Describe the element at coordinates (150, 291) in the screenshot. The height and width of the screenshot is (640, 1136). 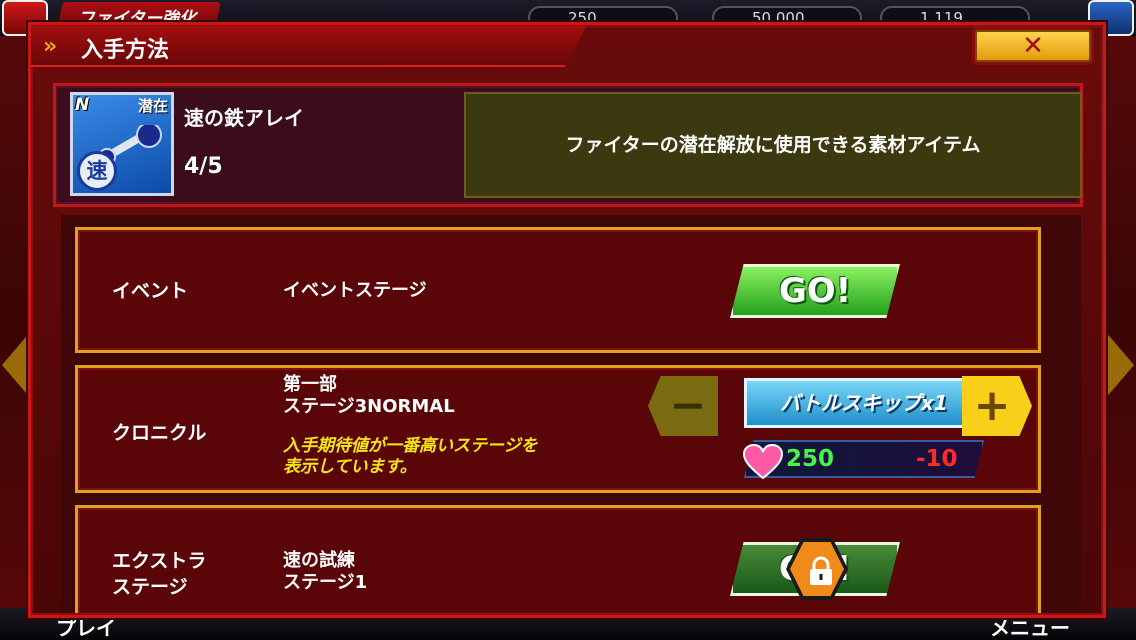
I see `source-category: イベント` at that location.